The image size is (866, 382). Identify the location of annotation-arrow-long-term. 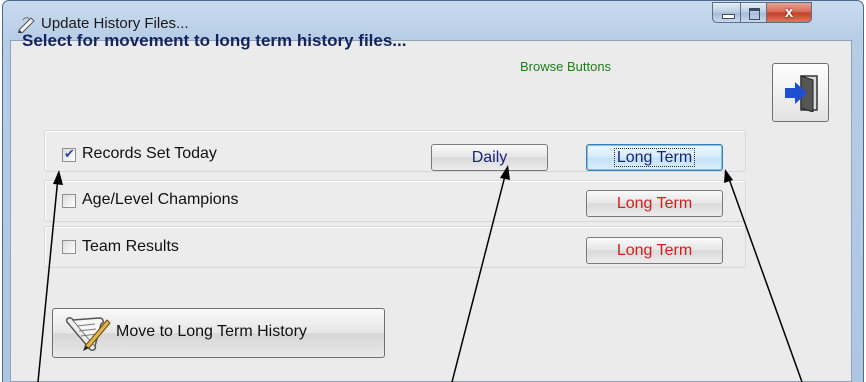
(765, 278).